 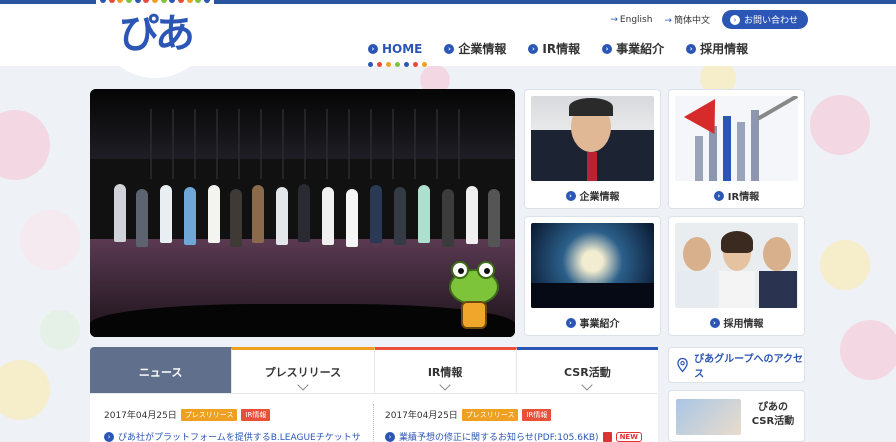 I want to click on nav-item-home: › HOME, so click(x=397, y=53).